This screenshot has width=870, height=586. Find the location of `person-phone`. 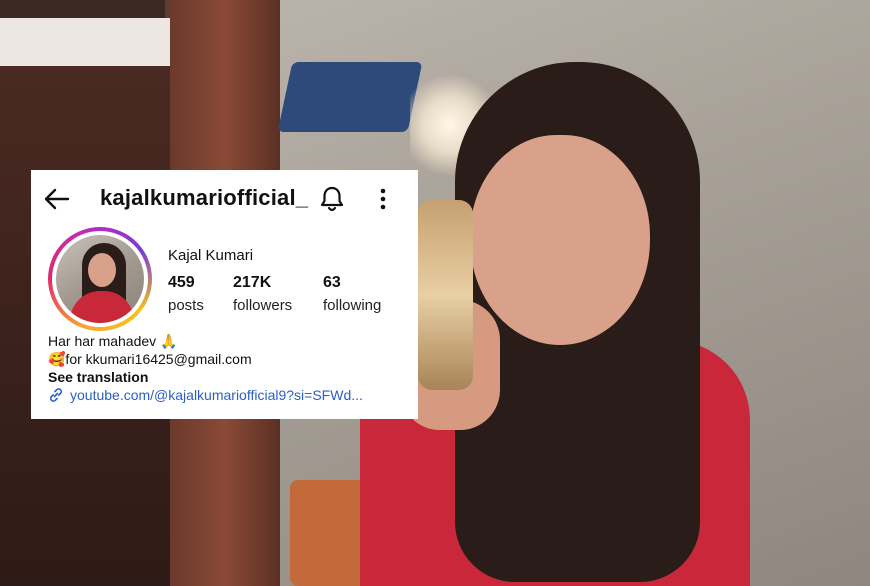

person-phone is located at coordinates (445, 295).